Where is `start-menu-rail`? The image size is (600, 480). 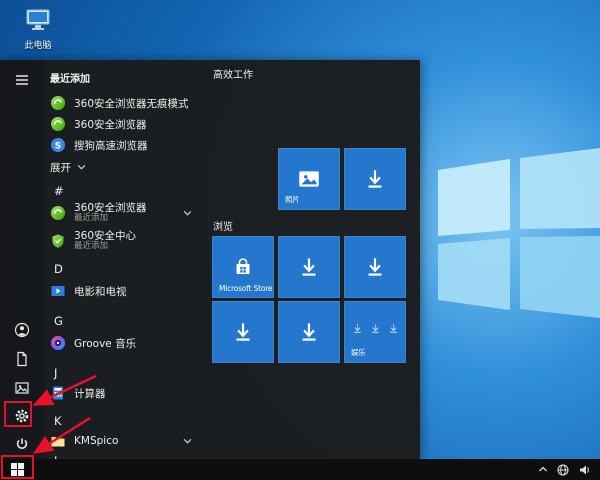
start-menu-rail is located at coordinates (22, 259).